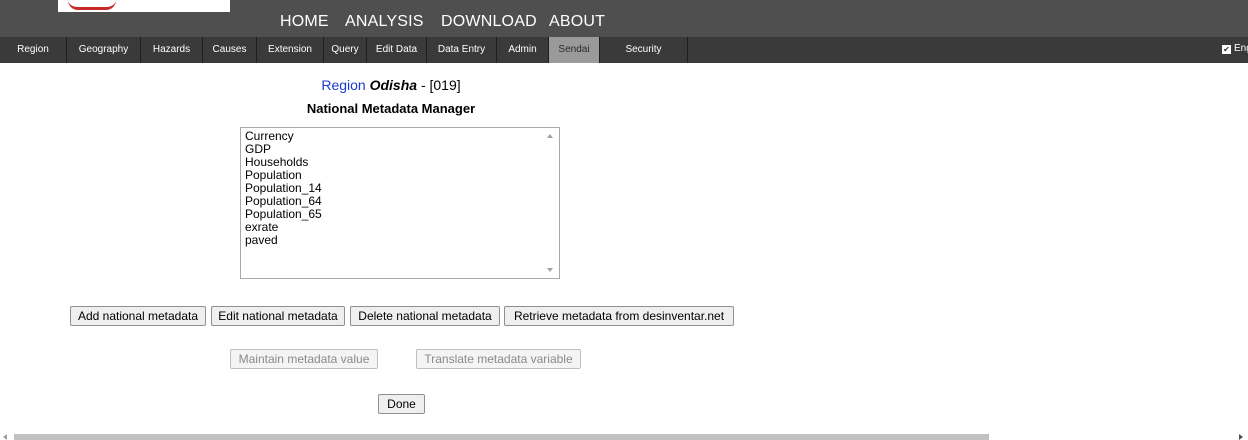  I want to click on tab-causes: Causes, so click(230, 50).